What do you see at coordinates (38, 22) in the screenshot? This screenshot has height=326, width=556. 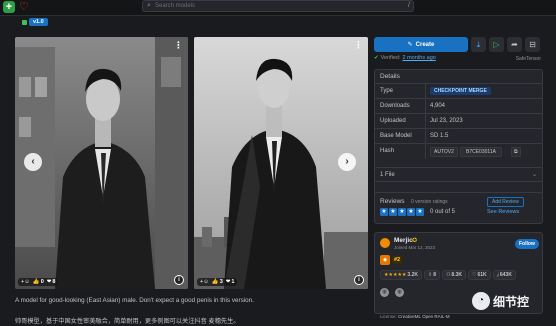 I see `version-label: v1.0` at bounding box center [38, 22].